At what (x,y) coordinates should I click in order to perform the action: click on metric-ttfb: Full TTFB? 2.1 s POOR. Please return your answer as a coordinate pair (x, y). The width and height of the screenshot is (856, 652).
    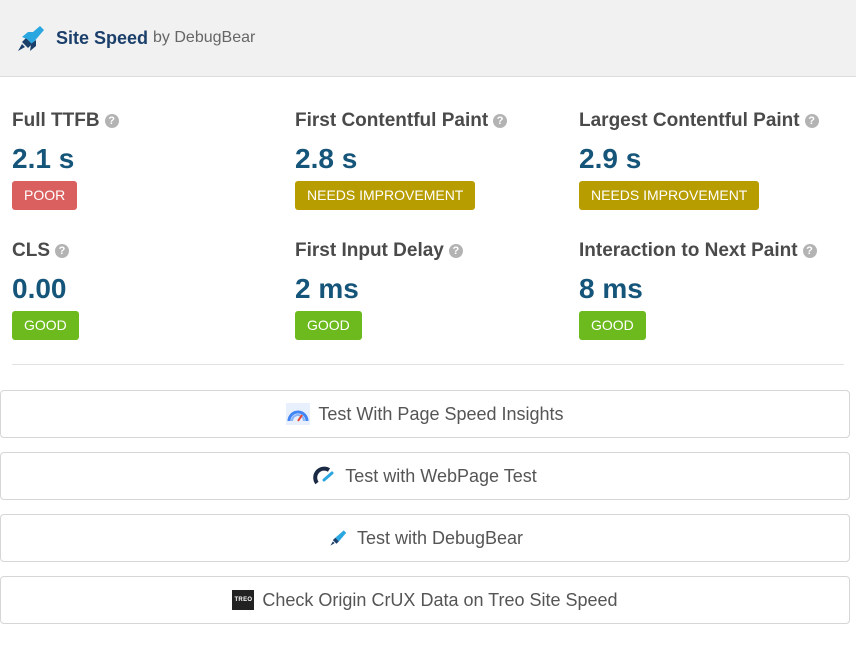
    Looking at the image, I should click on (142, 159).